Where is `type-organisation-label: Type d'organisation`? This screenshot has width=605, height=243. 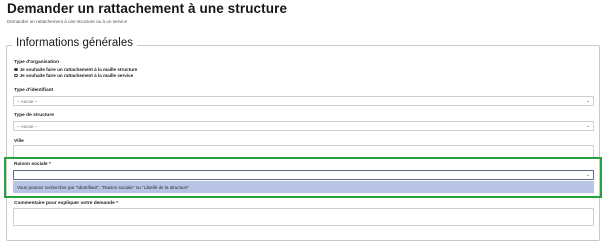 type-organisation-label: Type d'organisation is located at coordinates (37, 62).